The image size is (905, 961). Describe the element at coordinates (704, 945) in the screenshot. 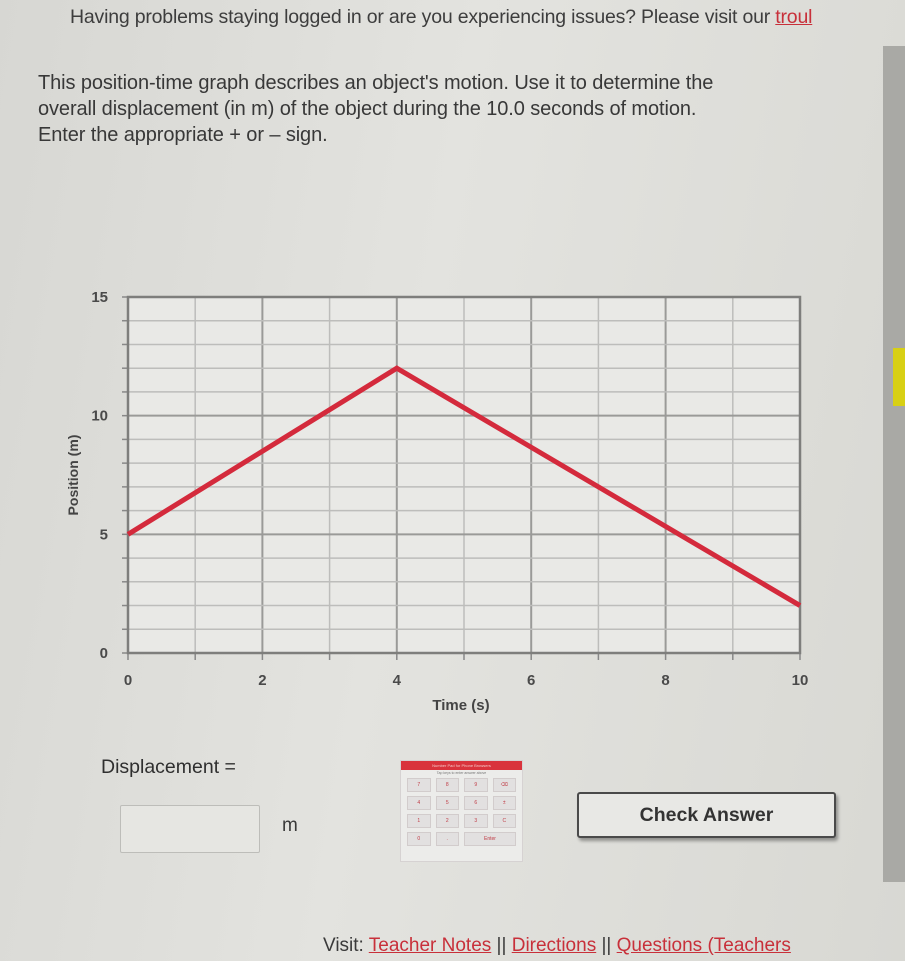

I see `questions-link: Questions (Teachers` at that location.